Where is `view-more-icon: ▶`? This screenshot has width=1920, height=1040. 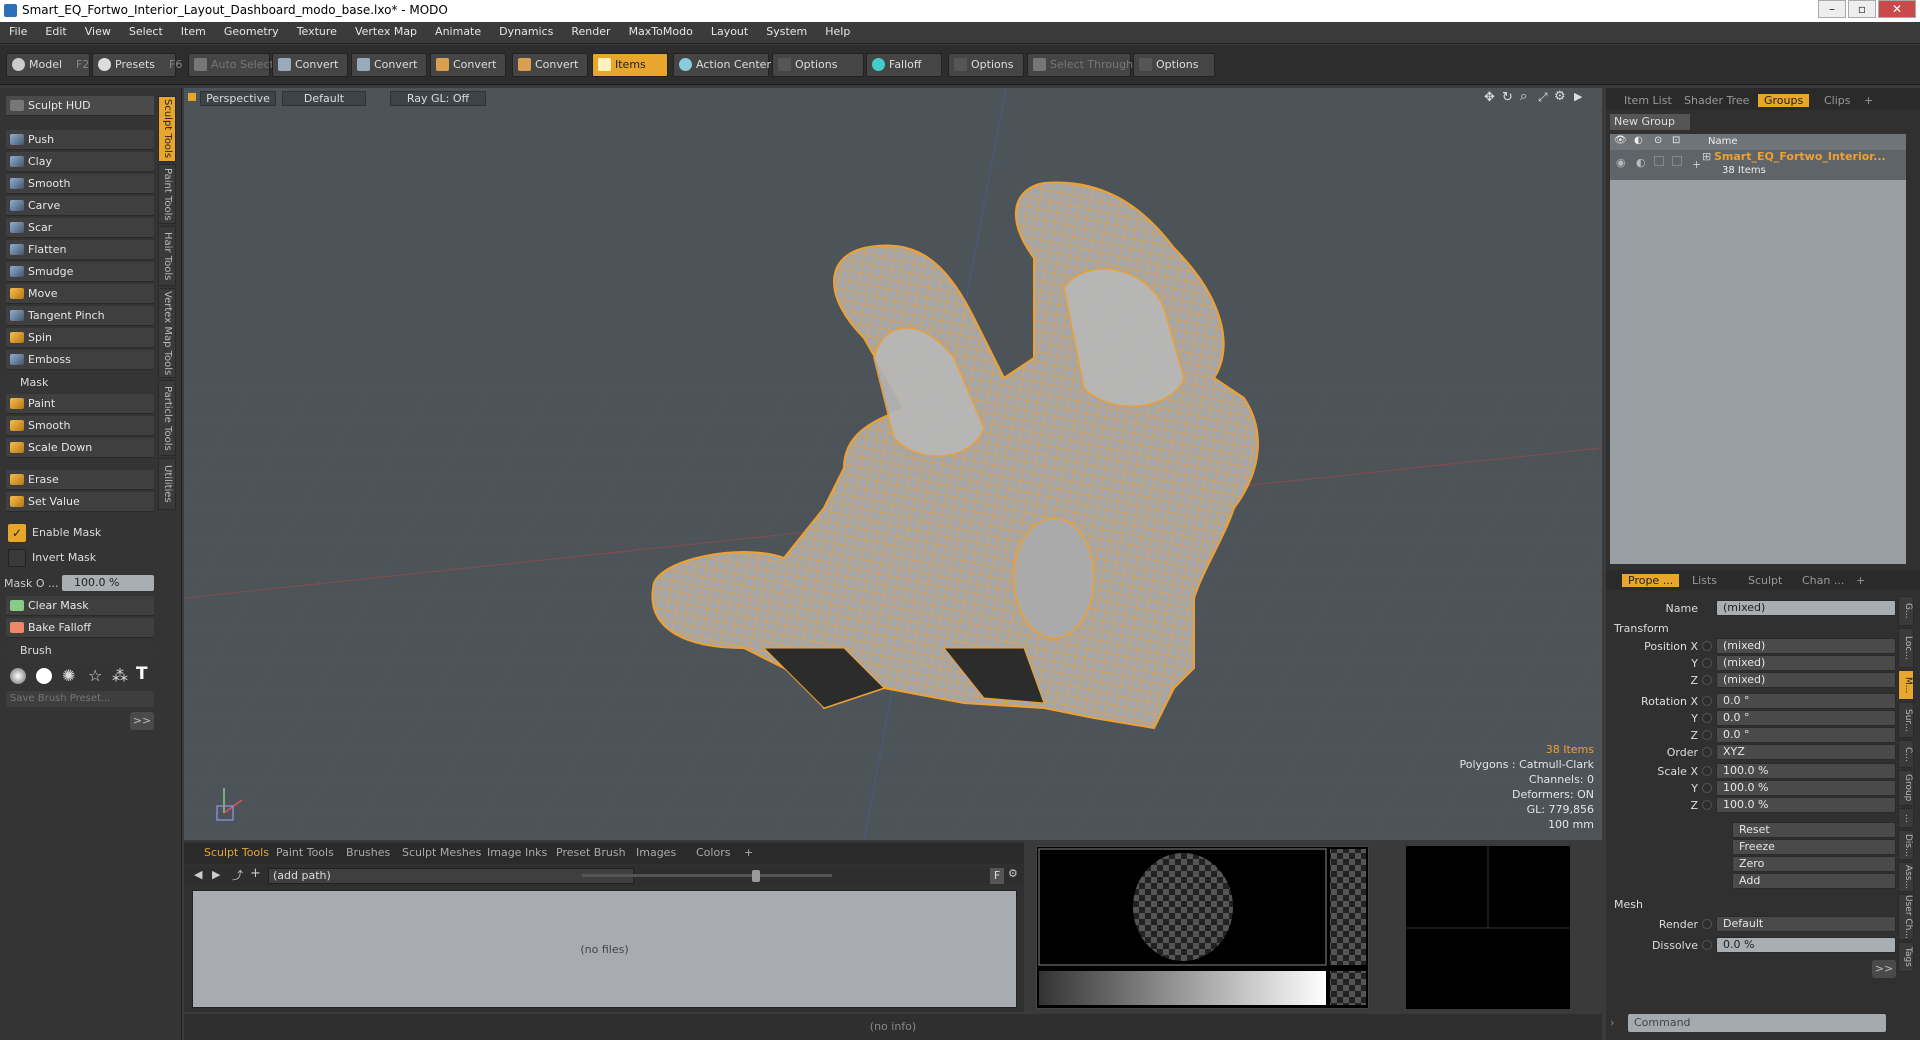
view-more-icon: ▶ is located at coordinates (1578, 96).